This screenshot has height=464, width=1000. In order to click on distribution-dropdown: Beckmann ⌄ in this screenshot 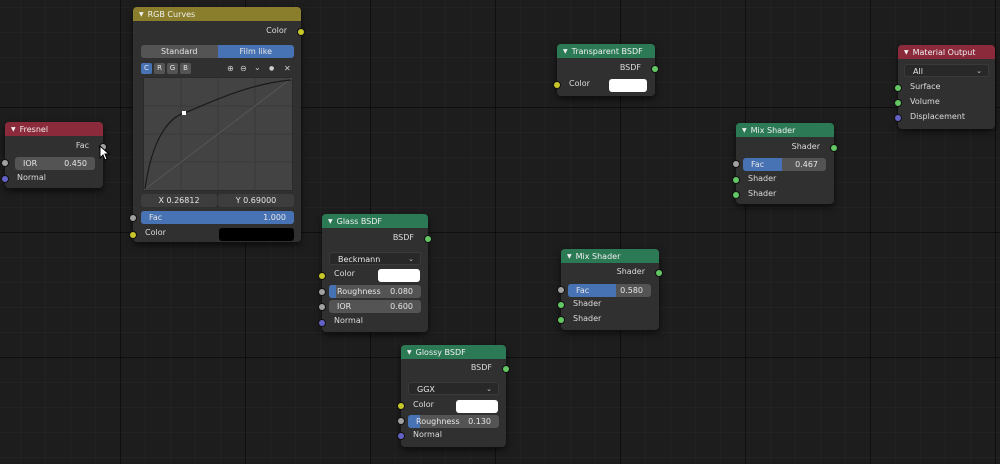, I will do `click(375, 258)`.